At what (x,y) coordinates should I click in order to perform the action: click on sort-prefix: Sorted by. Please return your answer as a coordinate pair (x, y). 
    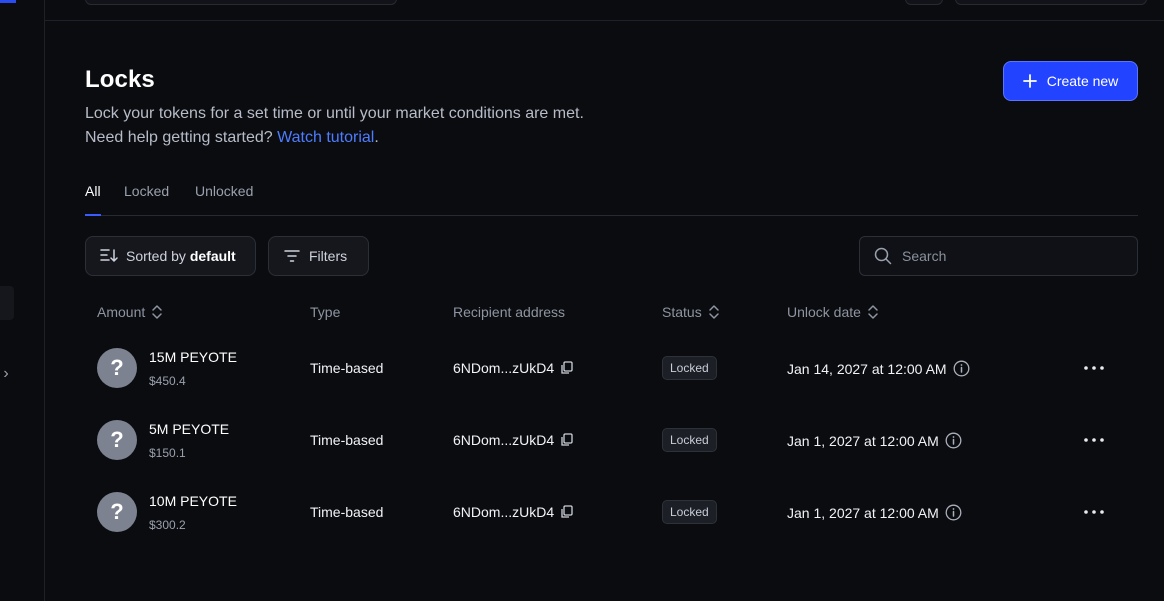
    Looking at the image, I should click on (156, 256).